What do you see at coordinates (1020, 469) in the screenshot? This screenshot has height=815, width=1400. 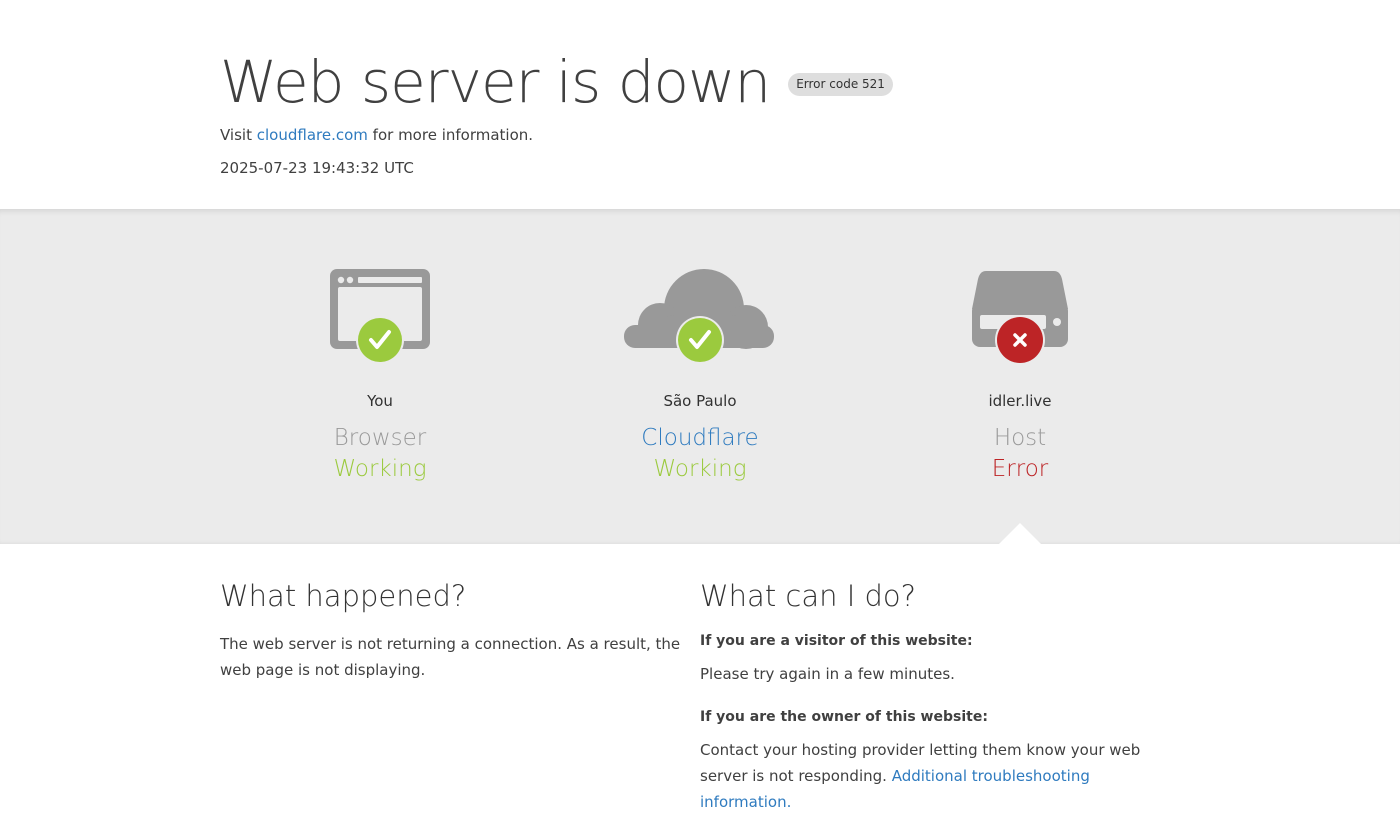 I see `status-state: Error` at bounding box center [1020, 469].